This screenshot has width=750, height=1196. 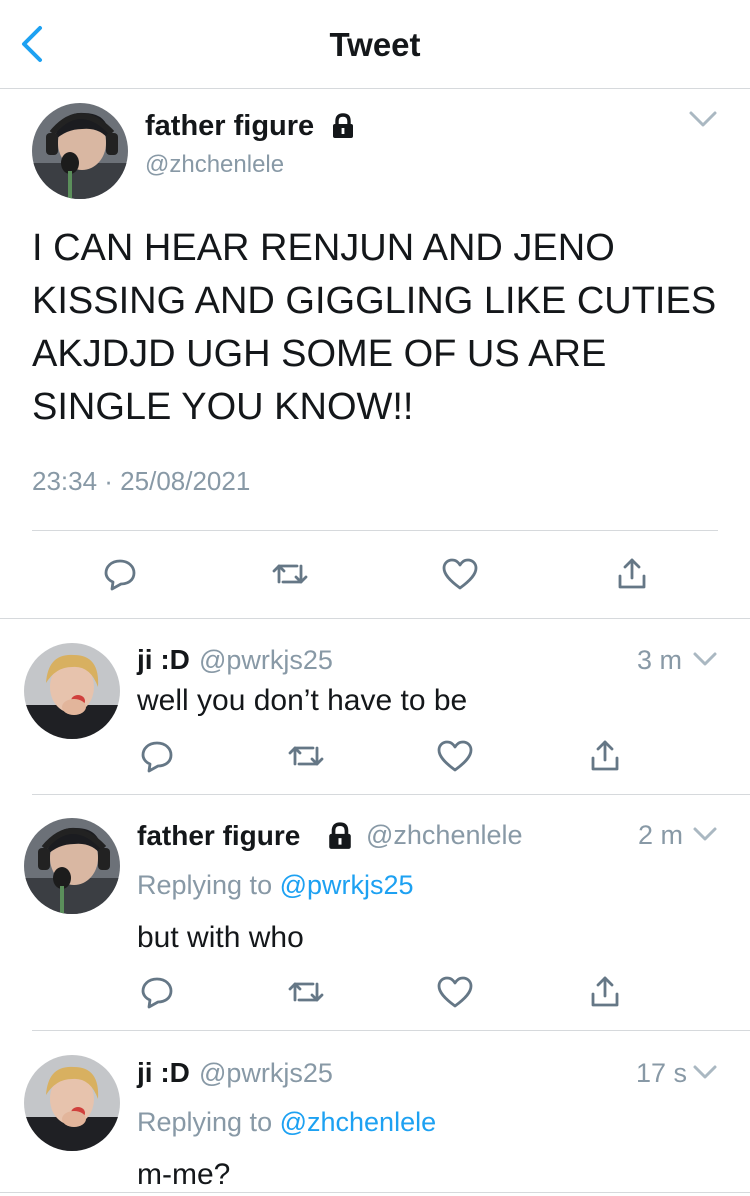 What do you see at coordinates (375, 530) in the screenshot?
I see `timestamp-divider` at bounding box center [375, 530].